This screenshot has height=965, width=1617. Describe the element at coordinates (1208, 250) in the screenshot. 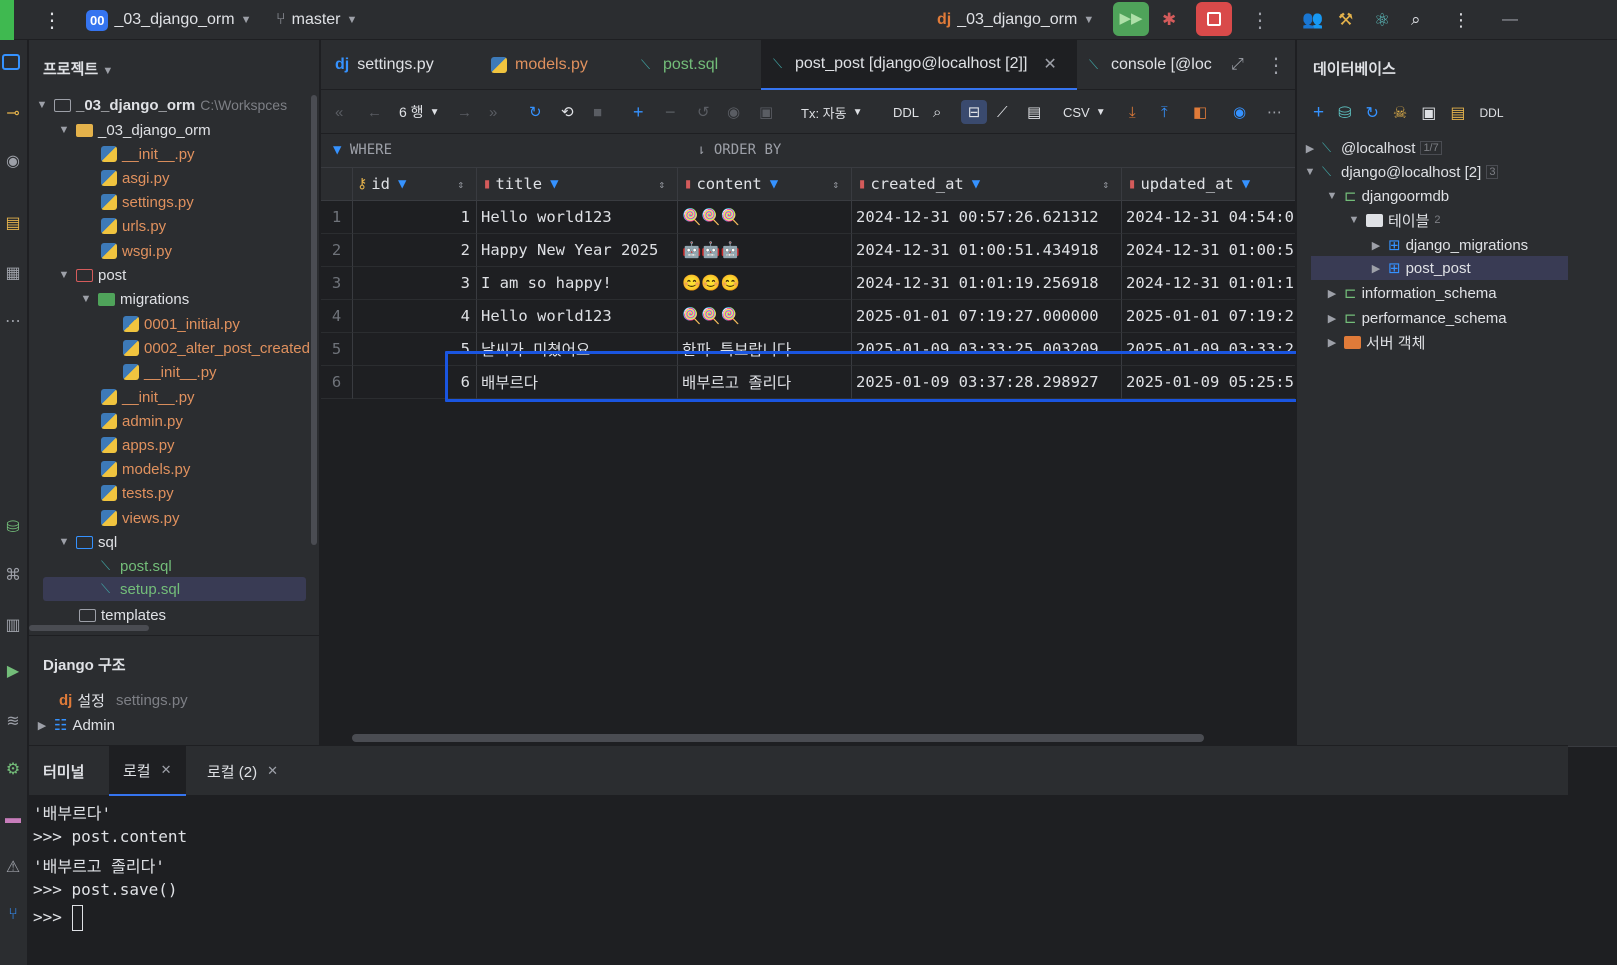

I see `grid-cell-updated-at: 2024-12-31 01:00:5` at that location.